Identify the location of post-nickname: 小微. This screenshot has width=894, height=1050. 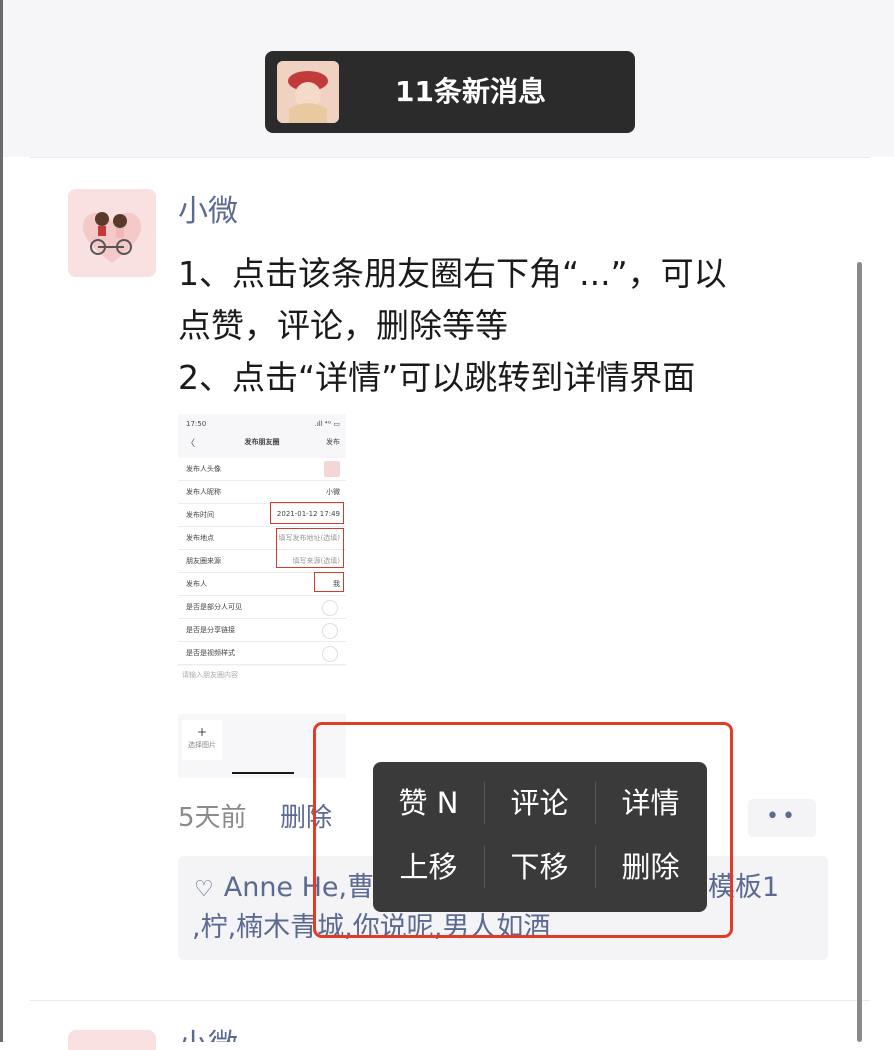
(208, 212).